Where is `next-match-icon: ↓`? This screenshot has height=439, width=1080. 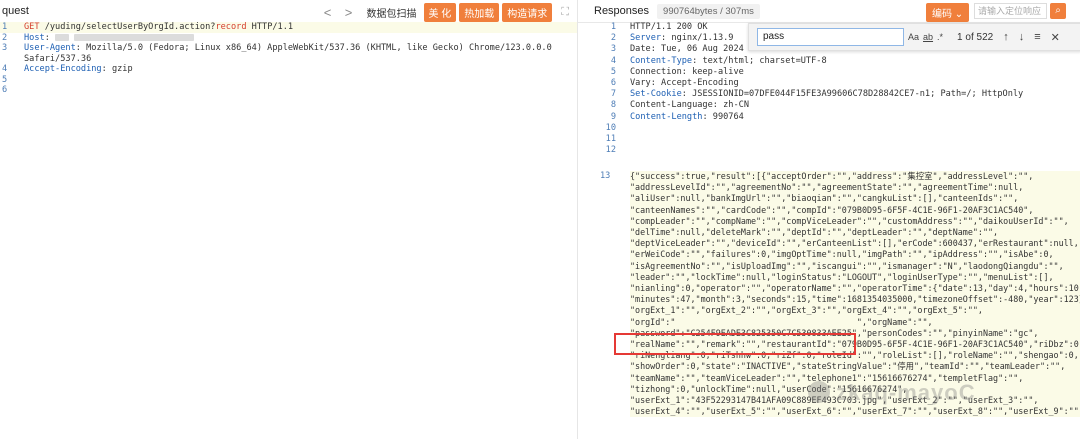
next-match-icon: ↓ is located at coordinates (1022, 37).